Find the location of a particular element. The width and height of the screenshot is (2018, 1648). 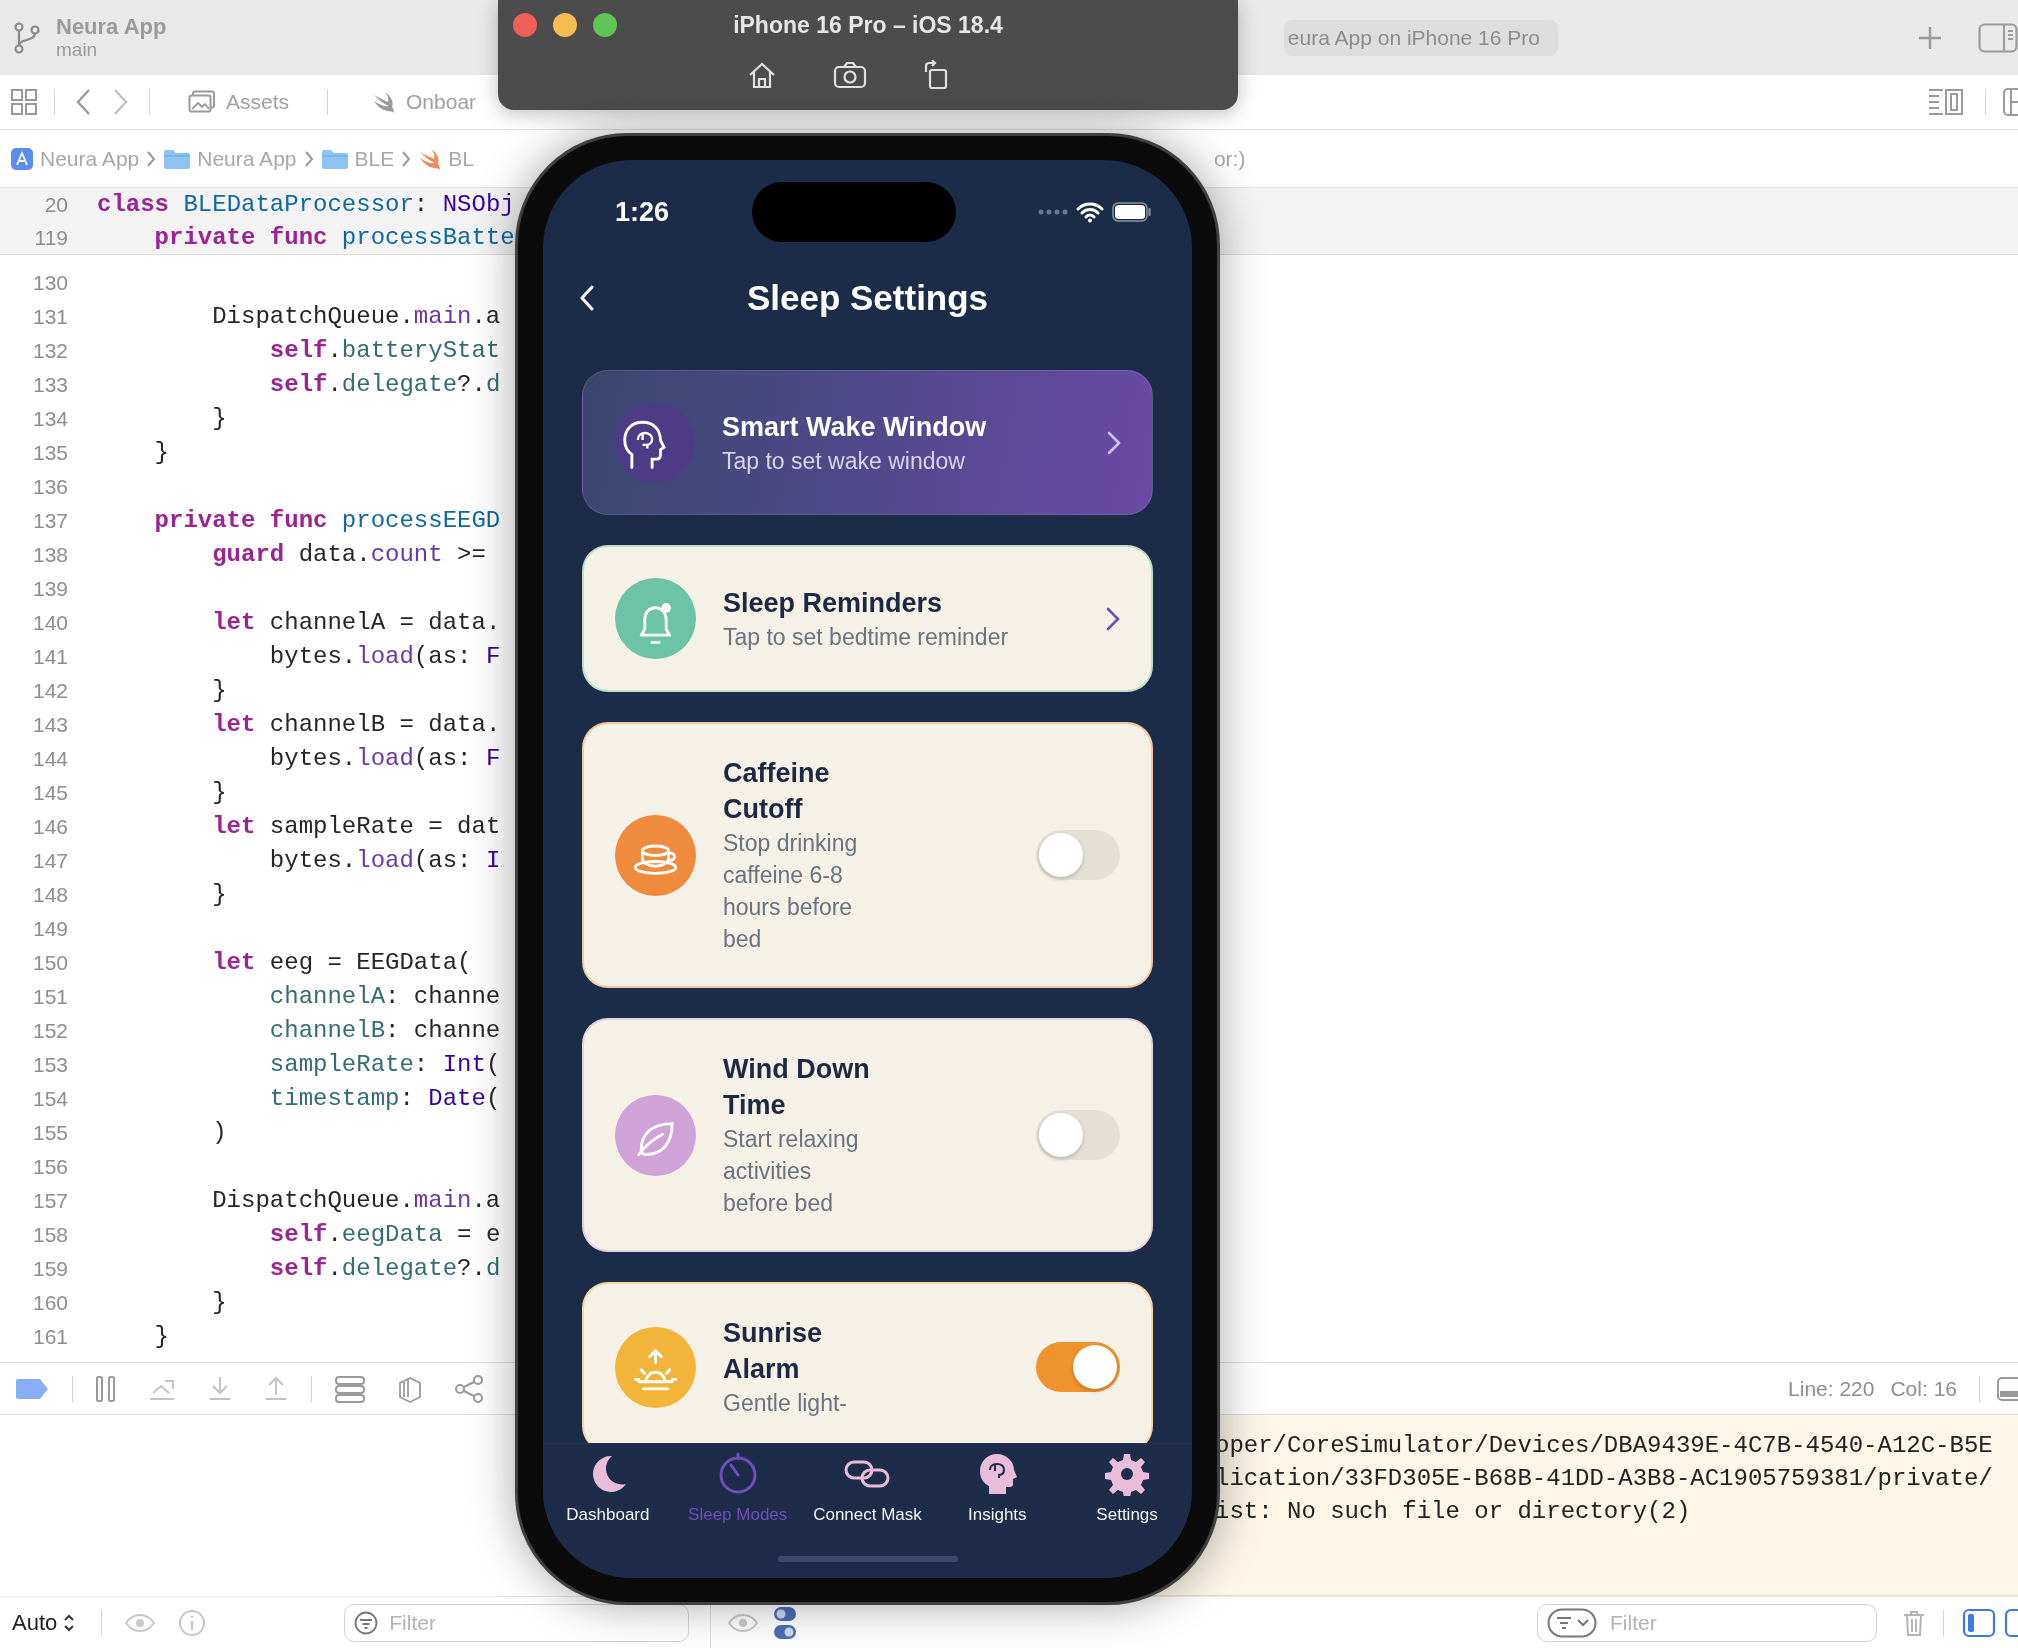

screenshot-icon is located at coordinates (850, 75).